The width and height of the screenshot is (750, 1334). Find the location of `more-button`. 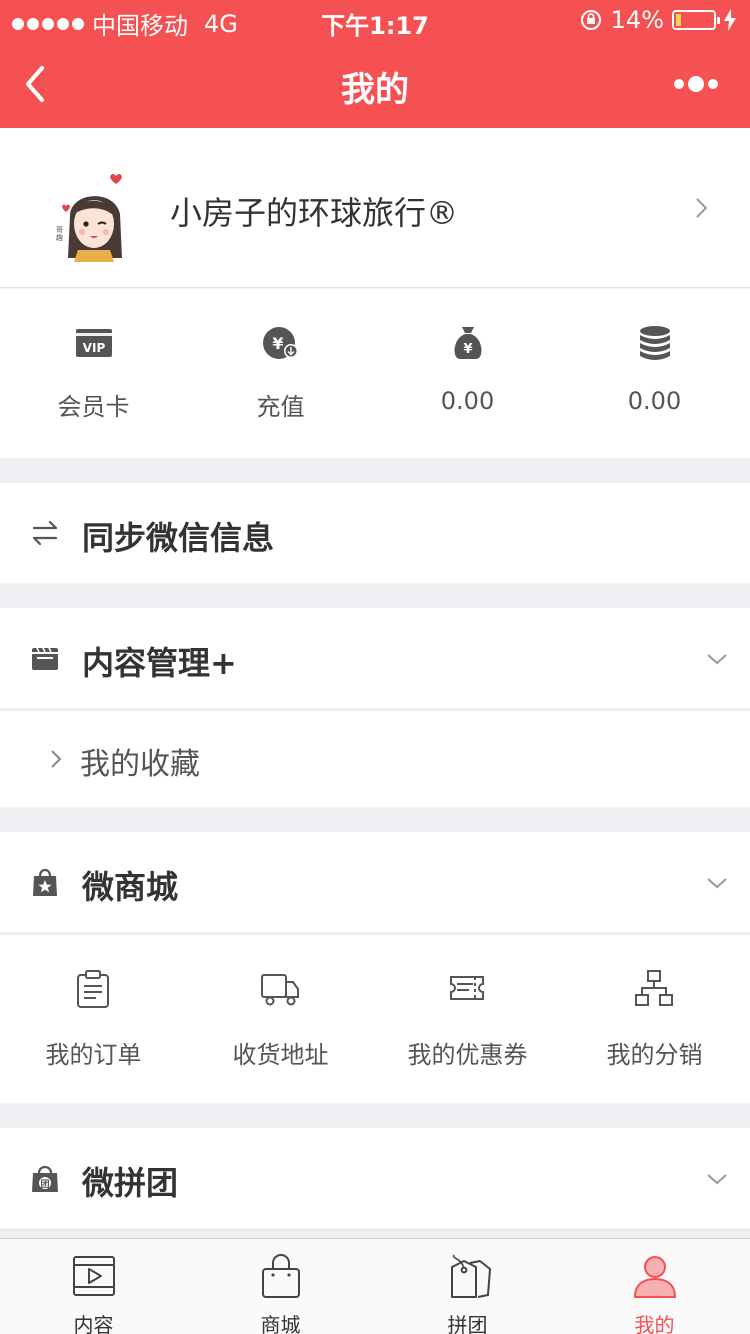

more-button is located at coordinates (700, 84).